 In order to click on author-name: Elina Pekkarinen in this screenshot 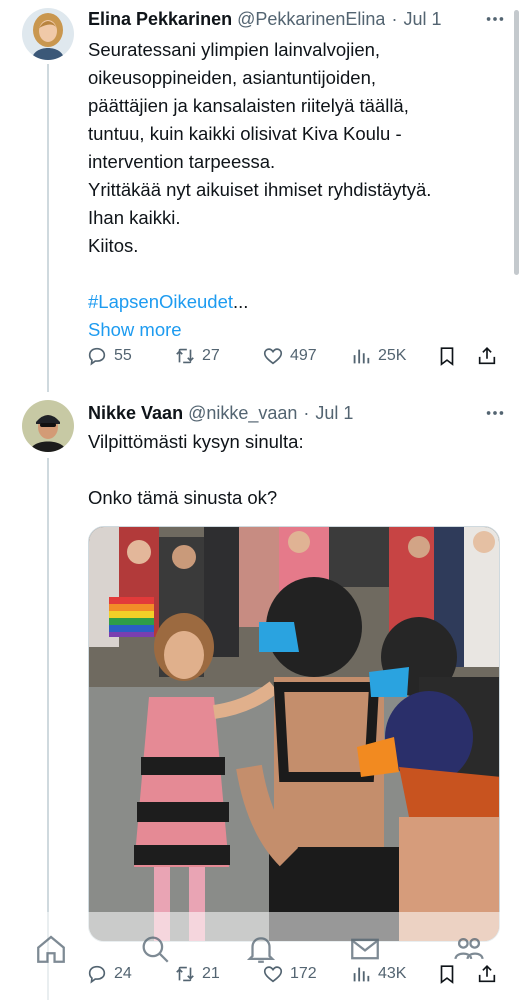, I will do `click(160, 19)`.